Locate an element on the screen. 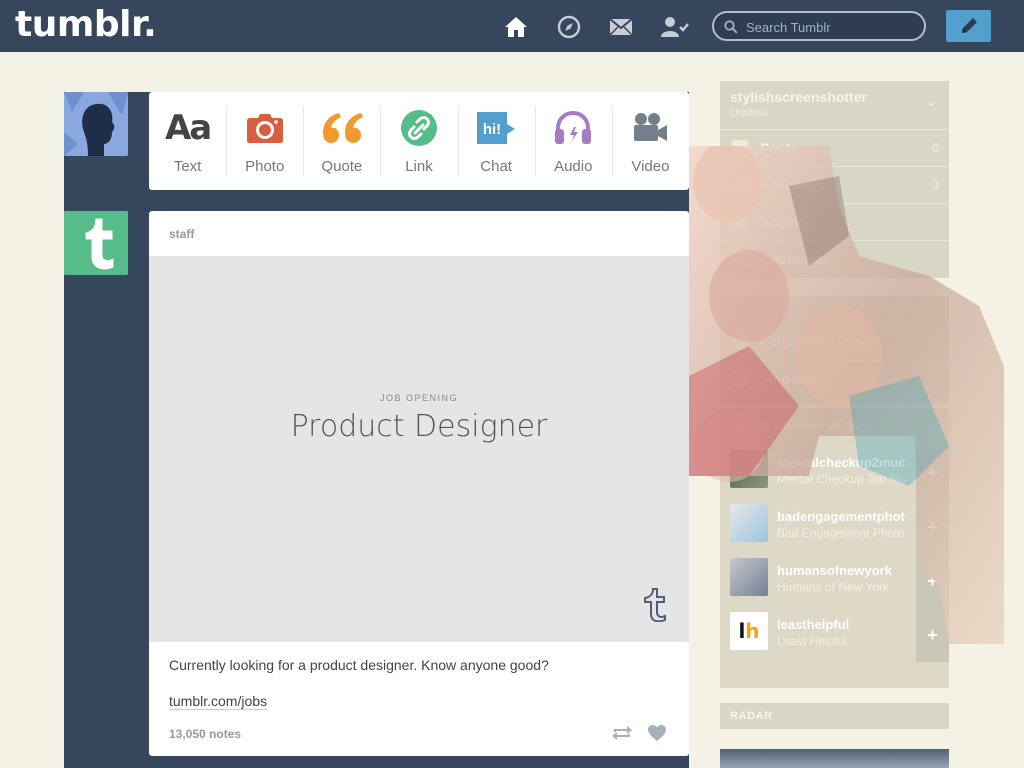 Image resolution: width=1024 pixels, height=768 pixels. post-type-audio: Audio is located at coordinates (573, 141).